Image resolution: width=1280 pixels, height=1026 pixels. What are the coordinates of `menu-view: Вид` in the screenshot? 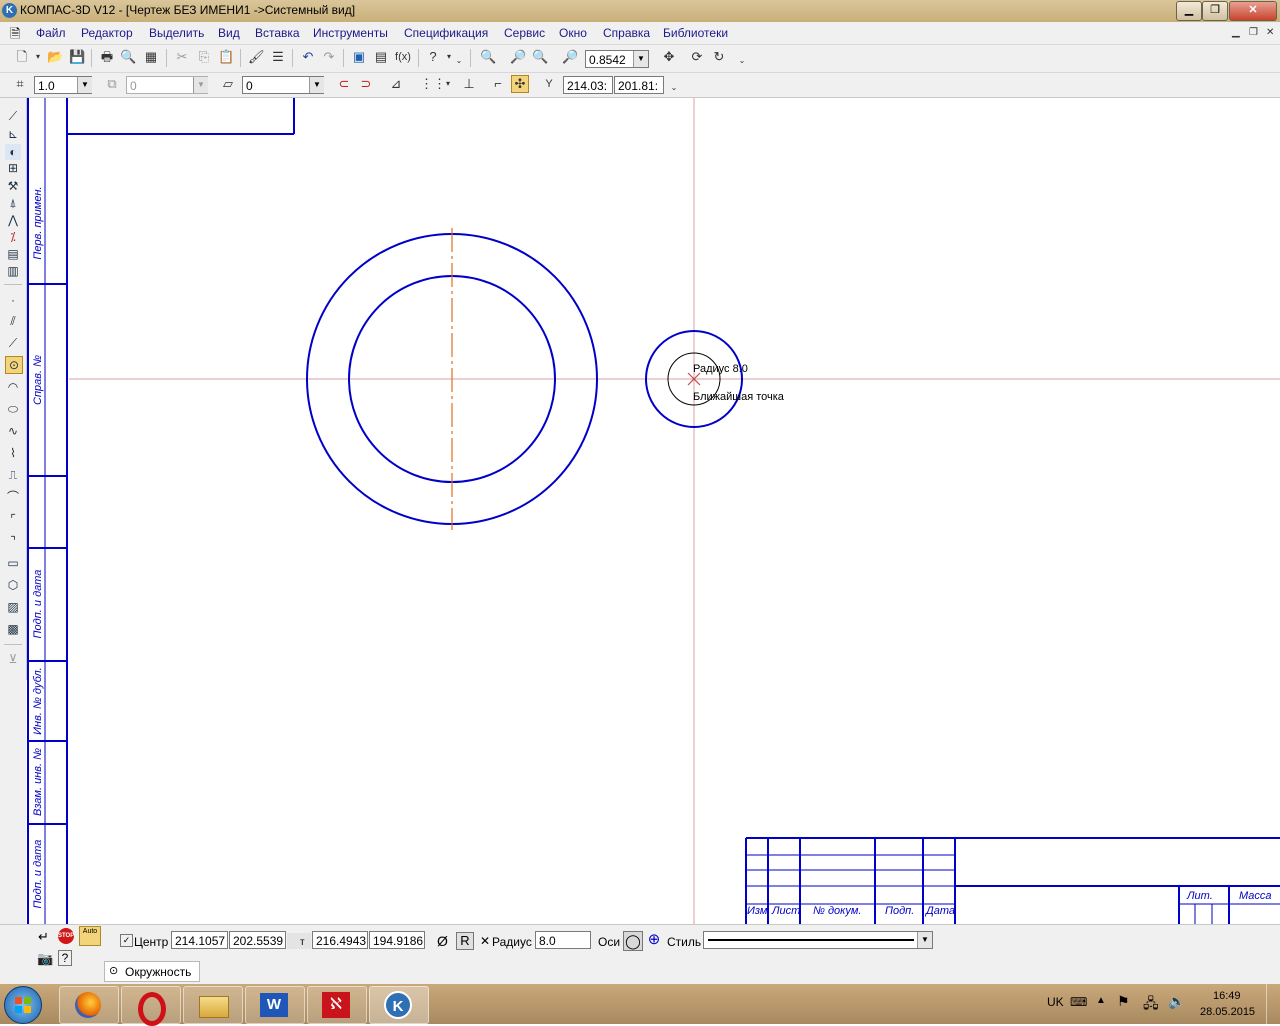 It's located at (229, 33).